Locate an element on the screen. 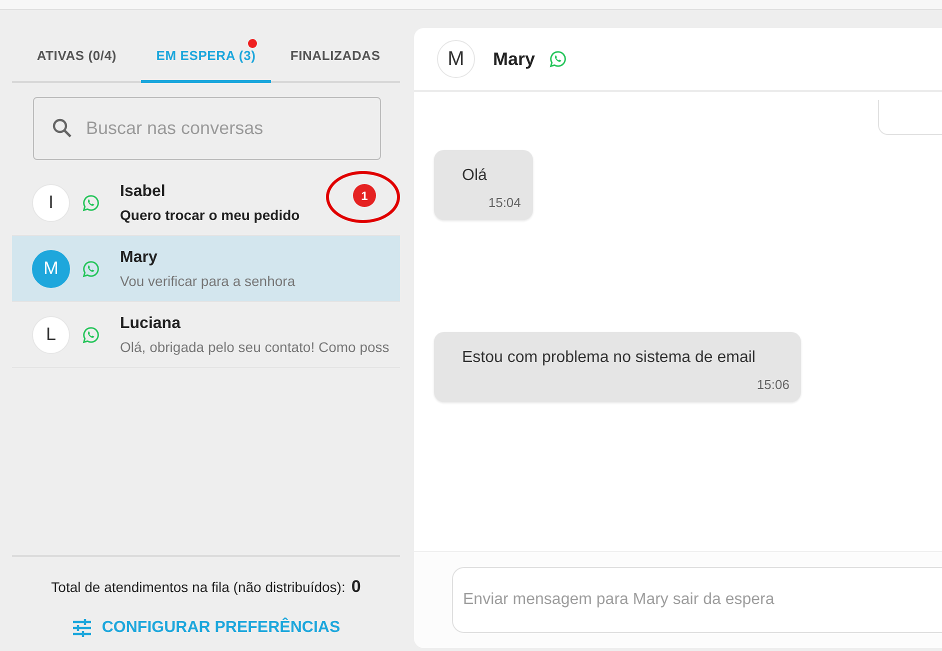  sliders-icon is located at coordinates (82, 628).